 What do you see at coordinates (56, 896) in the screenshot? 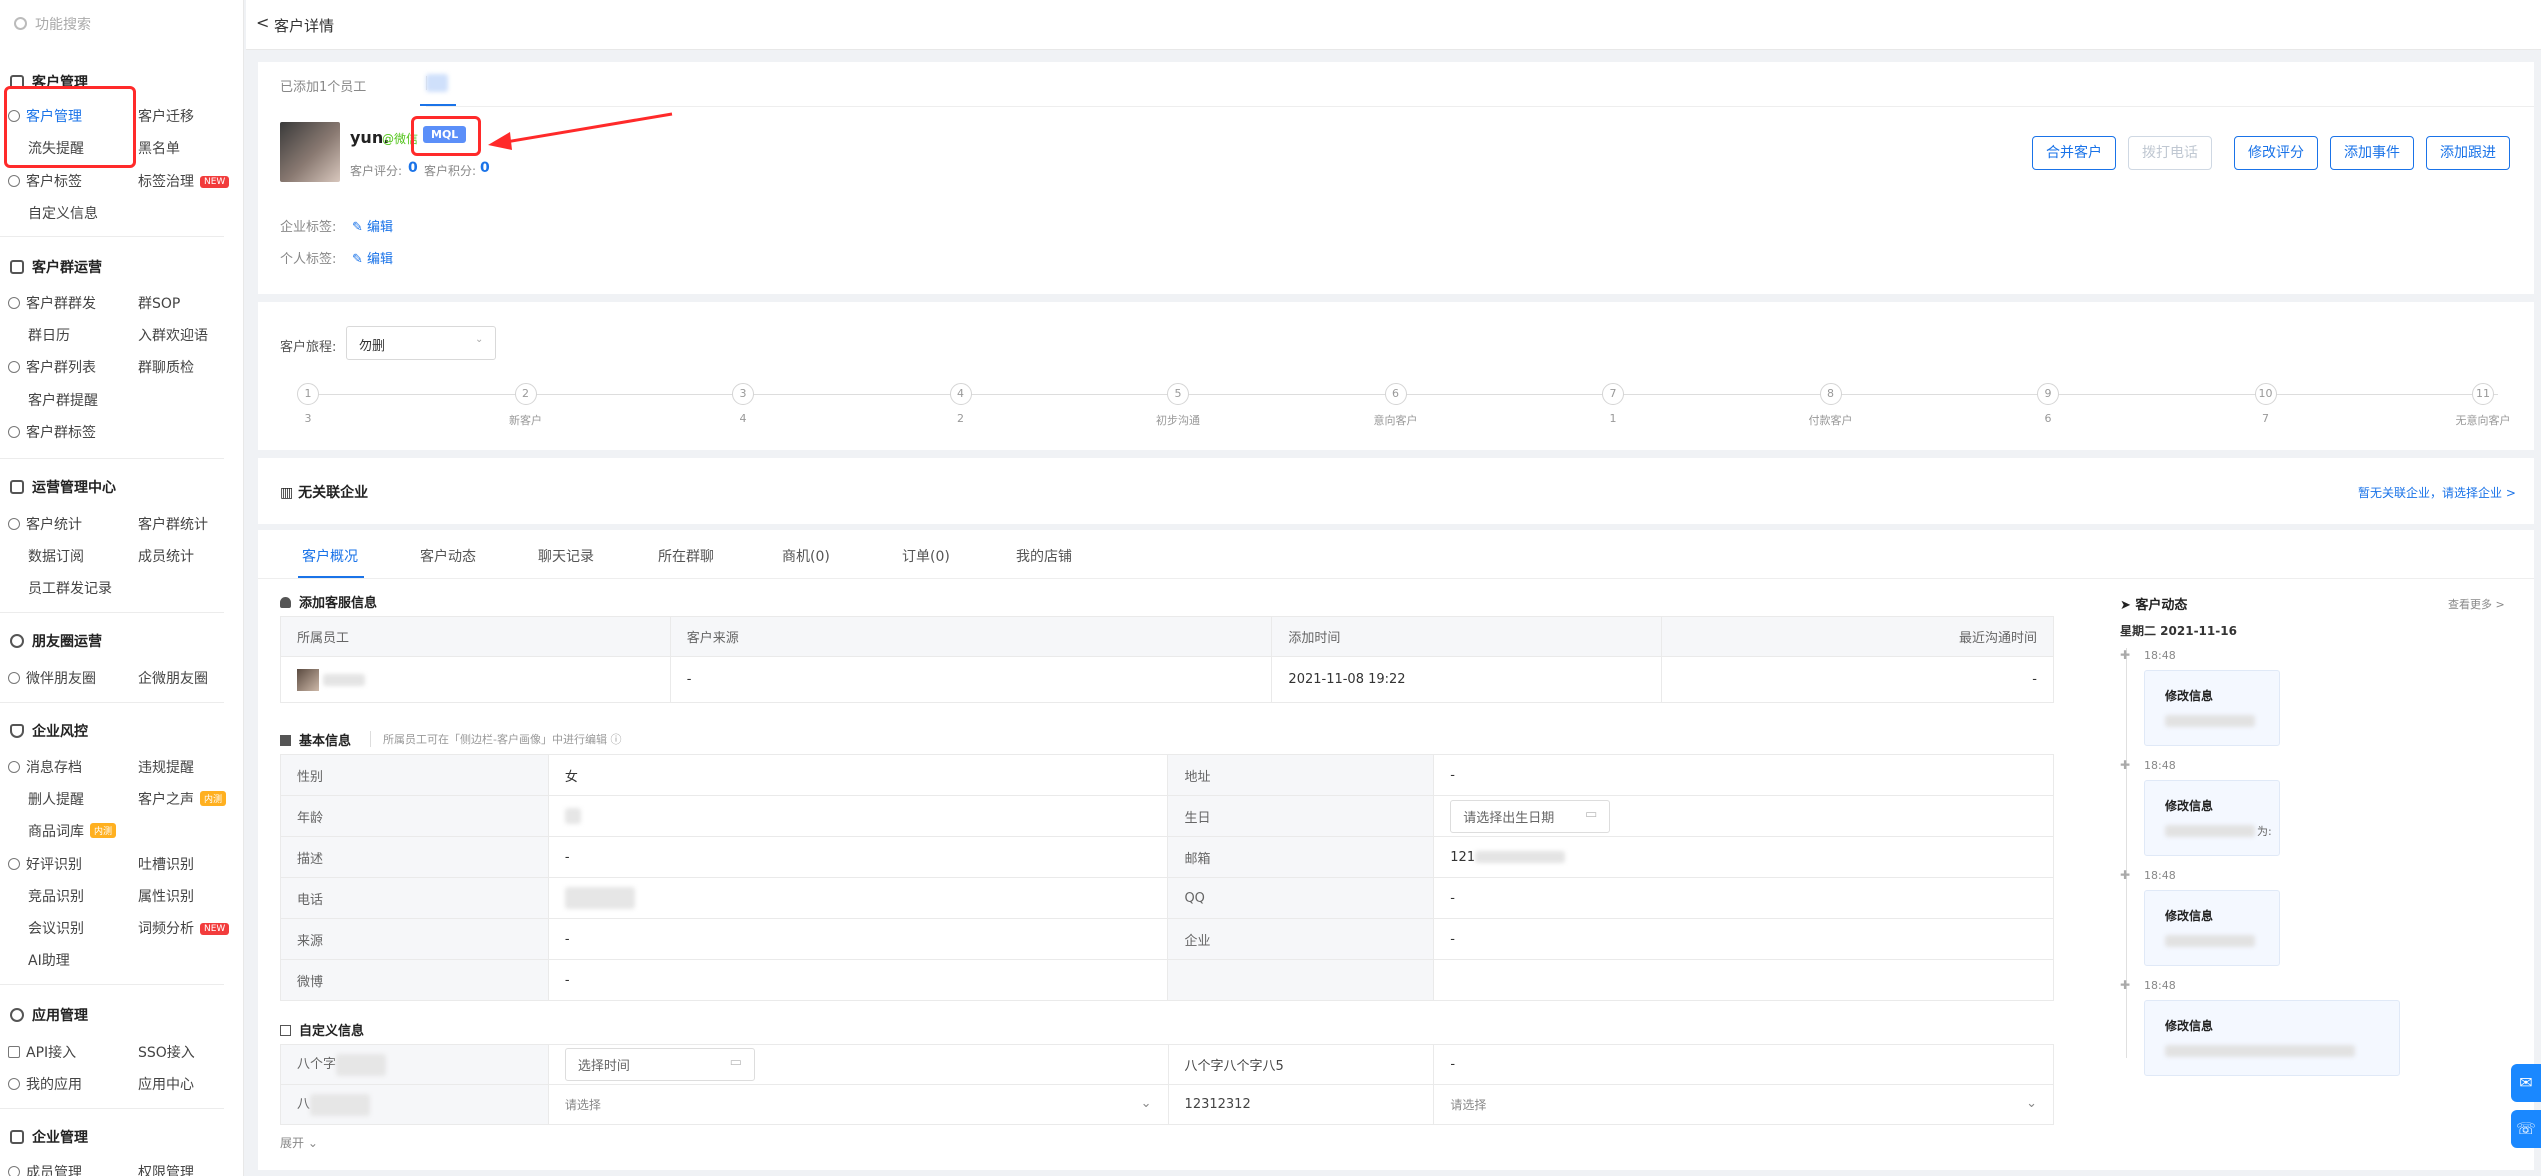
I see `nav-competitor-detect: 竞品识别` at bounding box center [56, 896].